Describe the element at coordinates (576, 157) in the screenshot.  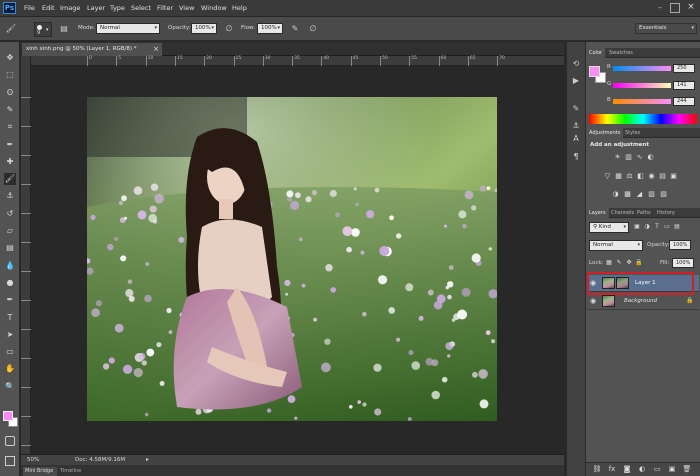
I see `paragraph-icon: ¶` at that location.